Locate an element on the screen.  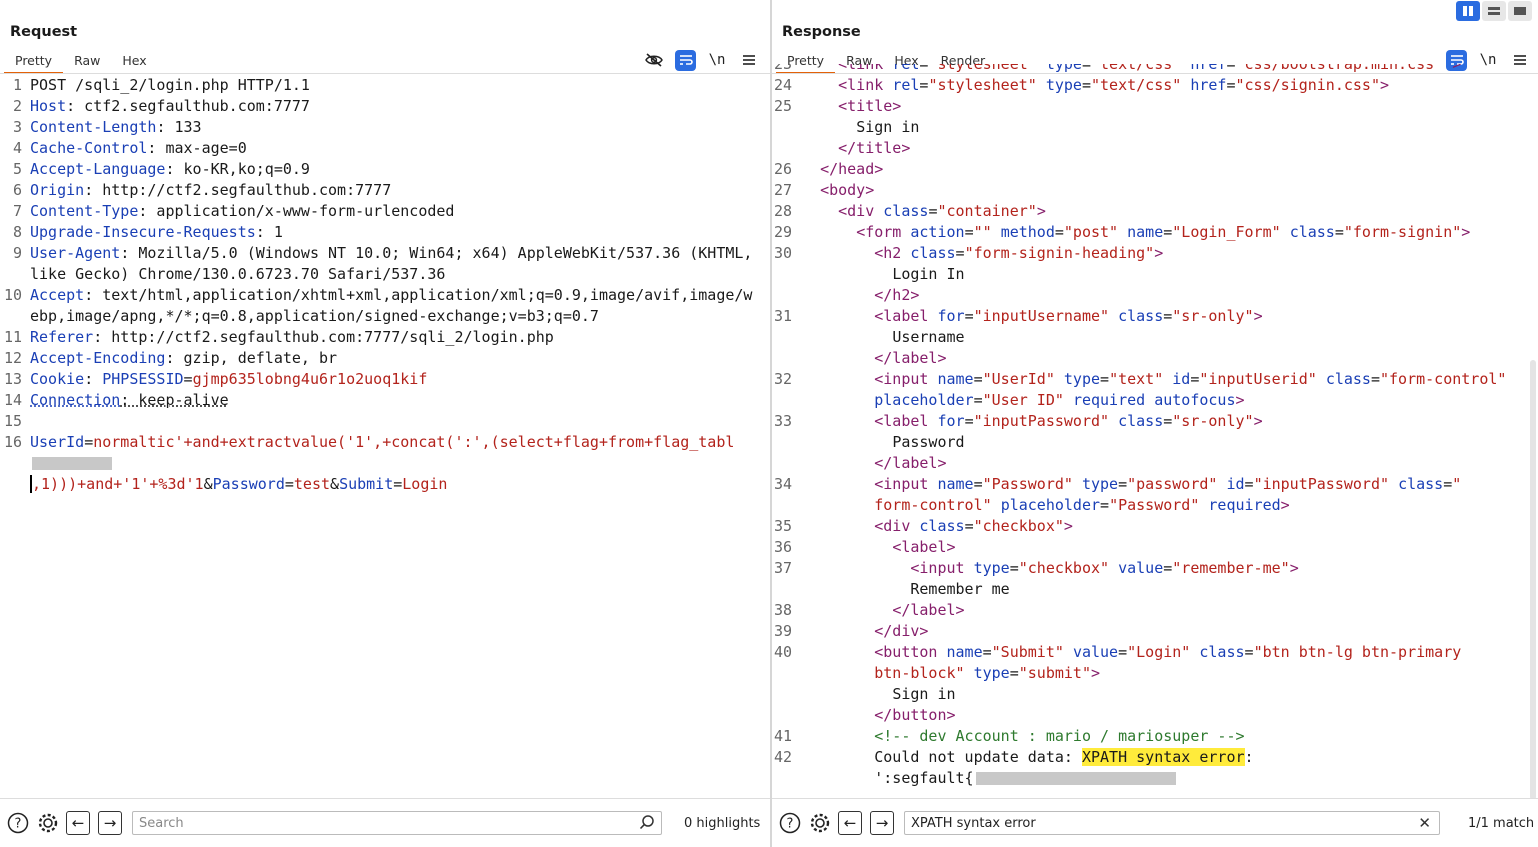
tab-hex: Hex is located at coordinates (134, 61).